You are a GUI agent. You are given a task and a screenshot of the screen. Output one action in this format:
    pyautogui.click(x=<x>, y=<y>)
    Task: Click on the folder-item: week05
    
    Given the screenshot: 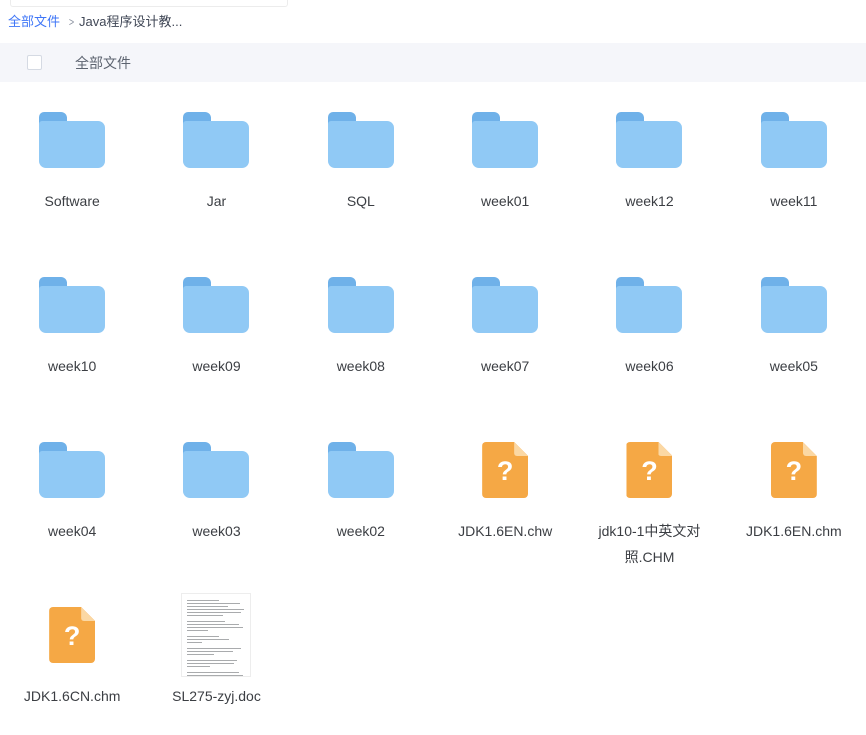 What is the action you would take?
    pyautogui.click(x=794, y=342)
    